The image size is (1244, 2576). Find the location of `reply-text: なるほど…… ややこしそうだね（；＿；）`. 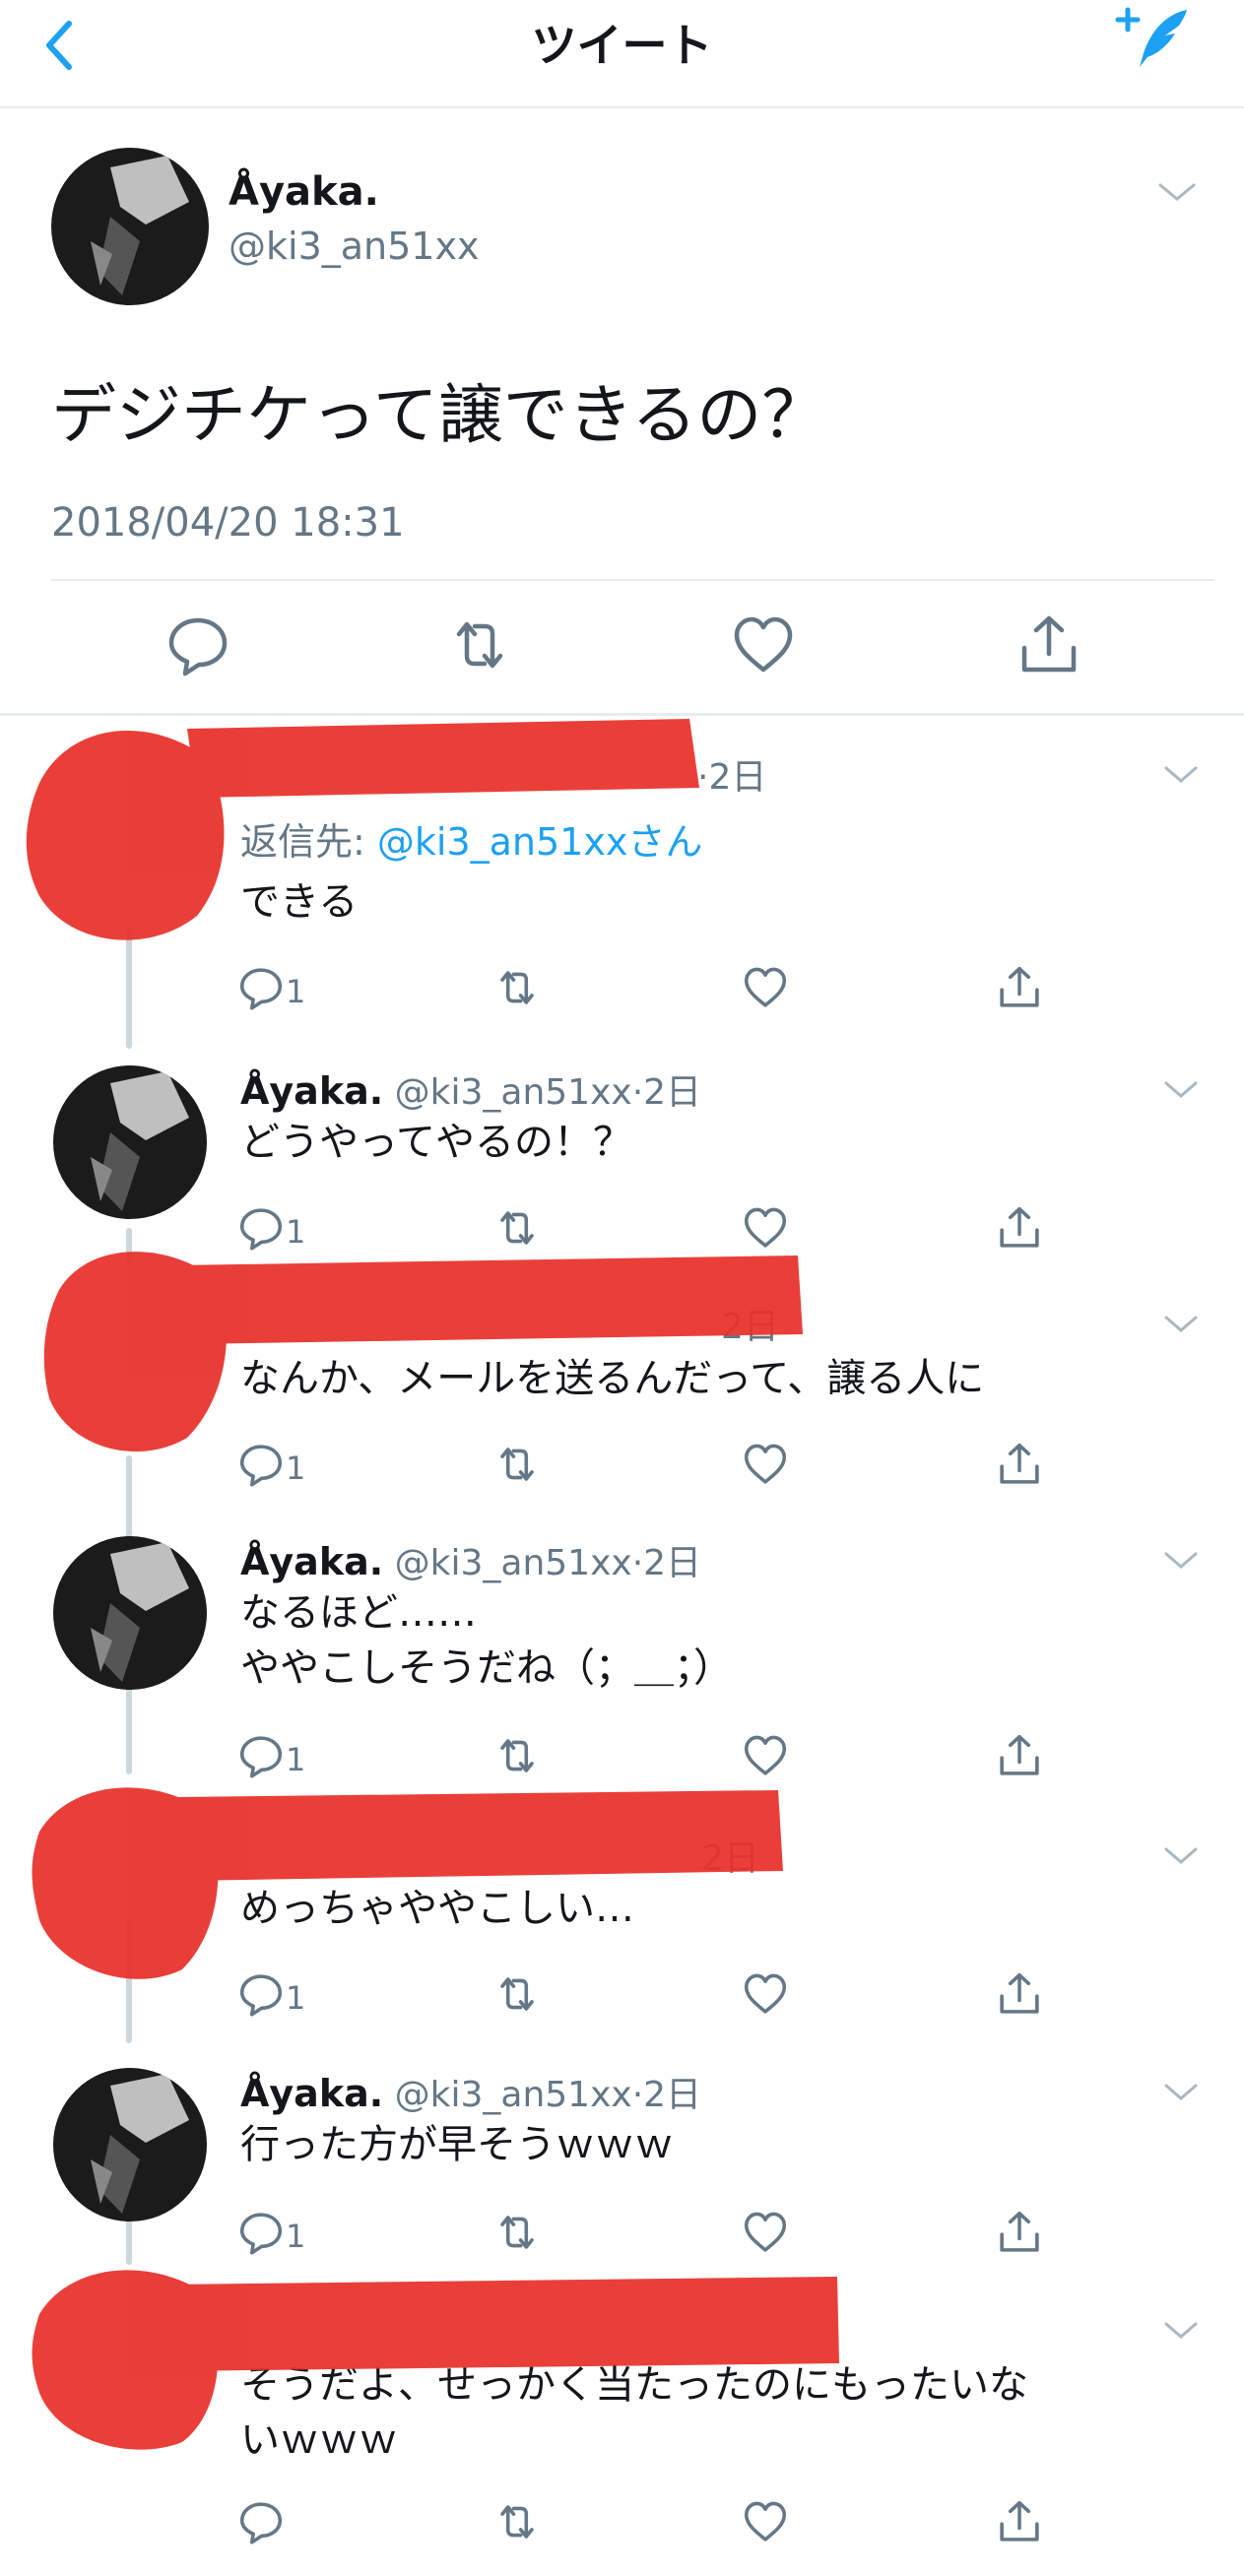

reply-text: なるほど…… ややこしそうだね（；＿；） is located at coordinates (486, 1640).